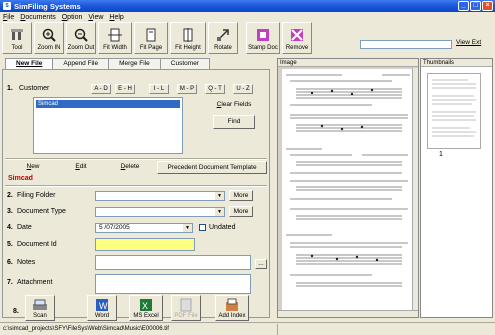 The image size is (495, 335). I want to click on image-horizontal-scrollbar, so click(348, 313).